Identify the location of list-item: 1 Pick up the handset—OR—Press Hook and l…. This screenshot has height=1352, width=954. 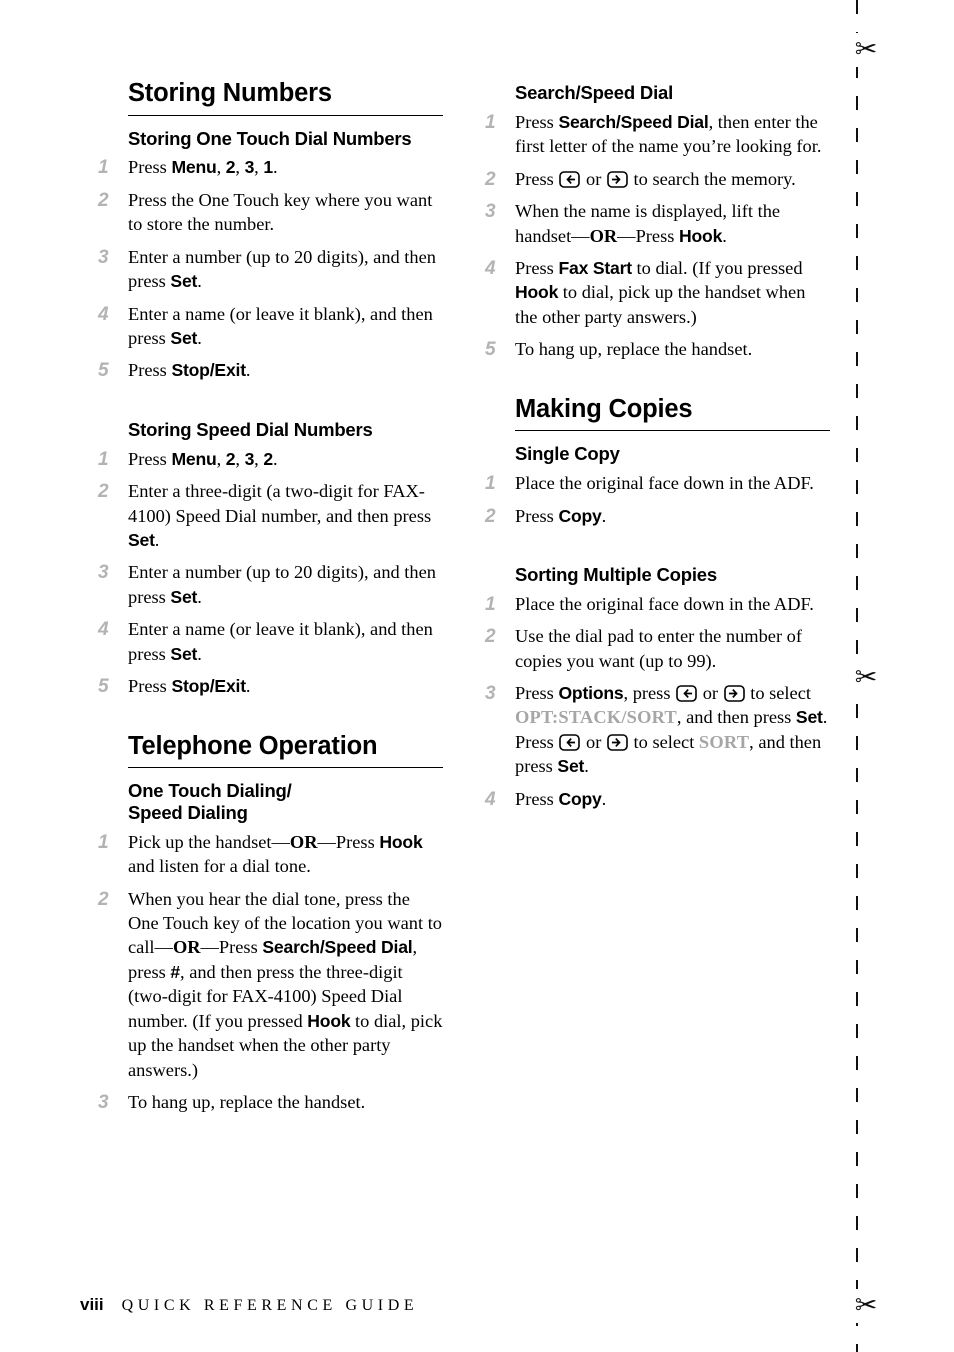
(270, 854).